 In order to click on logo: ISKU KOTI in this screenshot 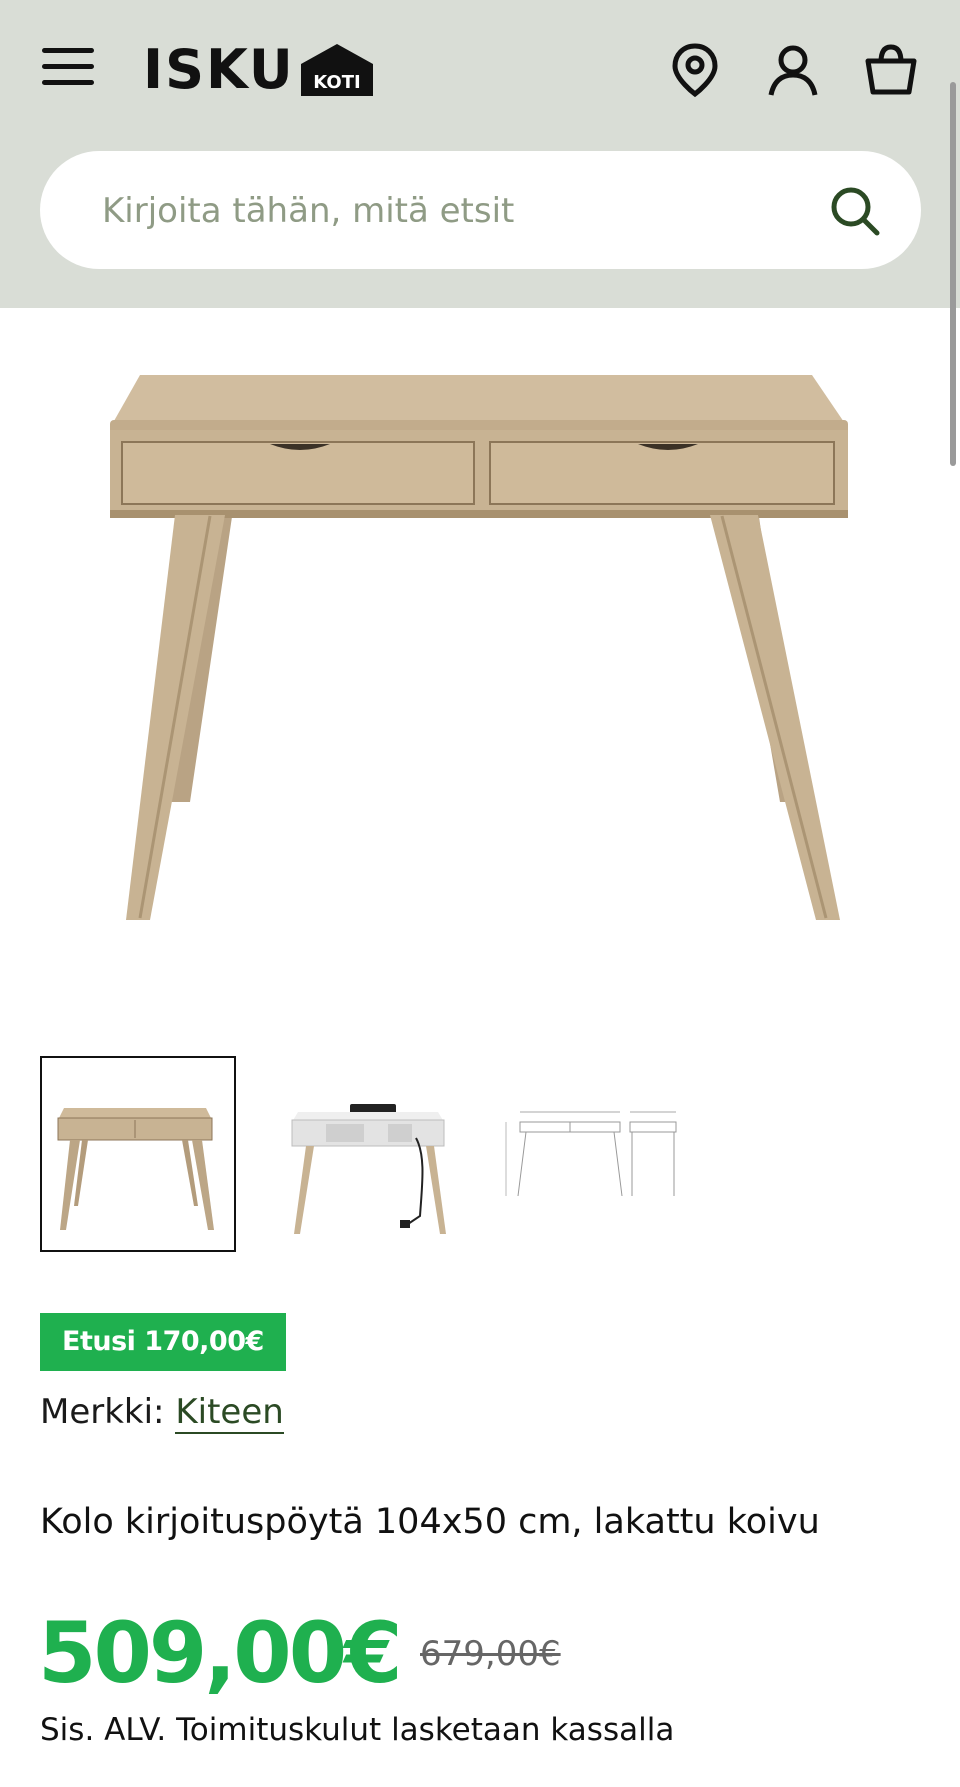, I will do `click(258, 69)`.